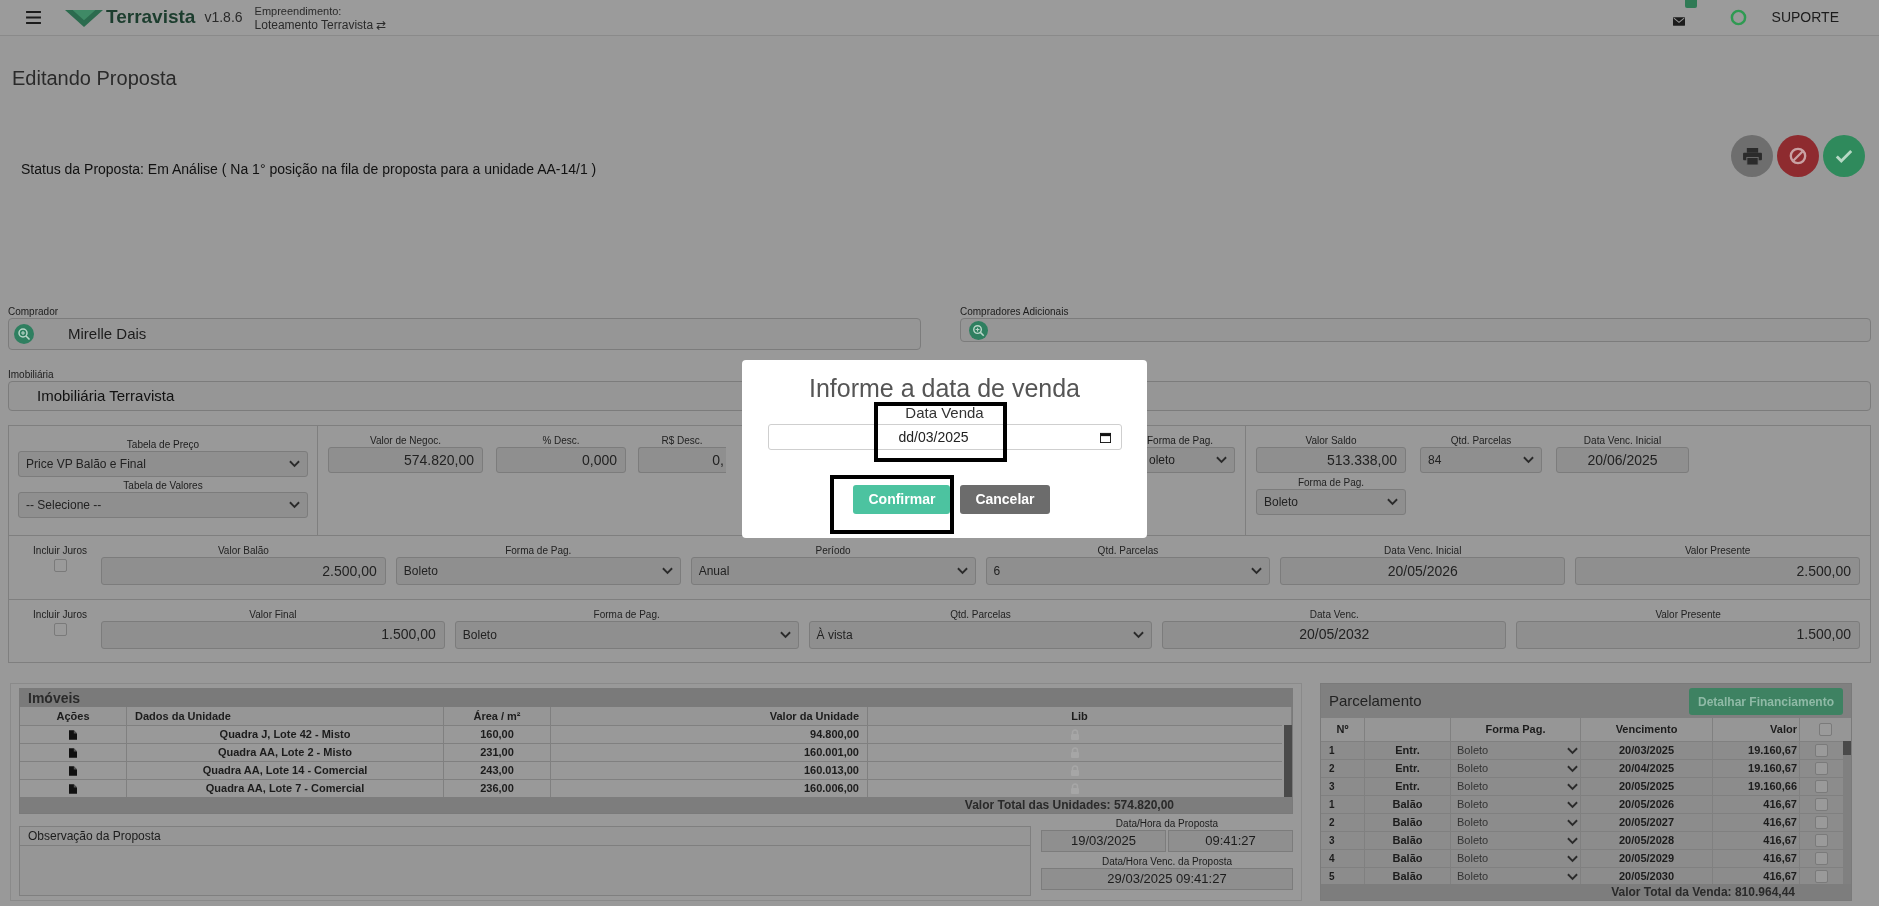  I want to click on notification-badge, so click(1690, 4).